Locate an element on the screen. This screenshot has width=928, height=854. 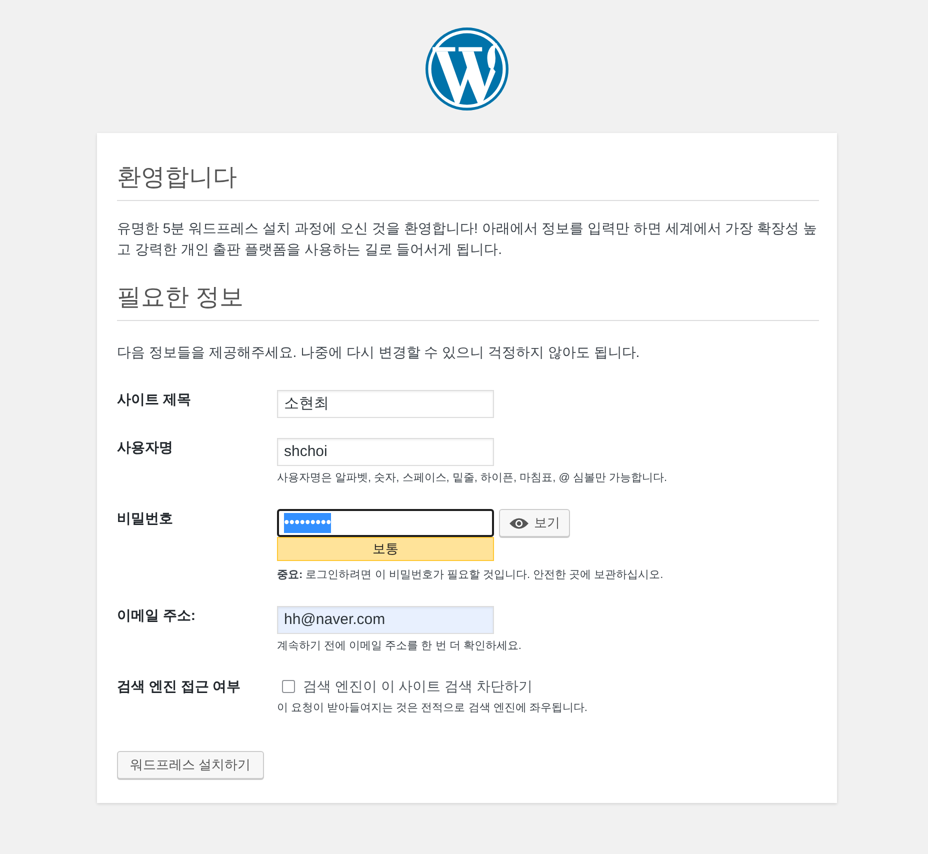
field-label: 비밀번호 is located at coordinates (145, 518).